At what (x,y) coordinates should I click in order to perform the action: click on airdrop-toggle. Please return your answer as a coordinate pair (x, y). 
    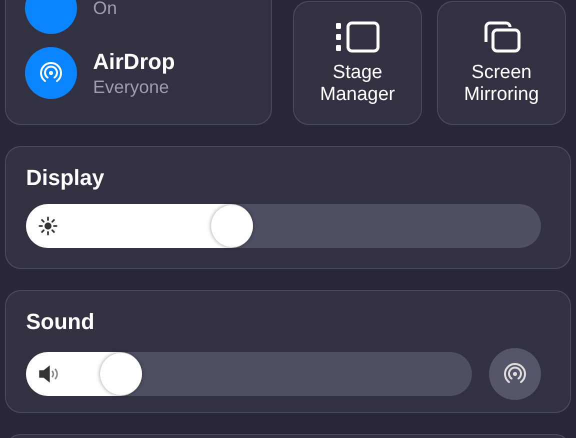
    Looking at the image, I should click on (51, 73).